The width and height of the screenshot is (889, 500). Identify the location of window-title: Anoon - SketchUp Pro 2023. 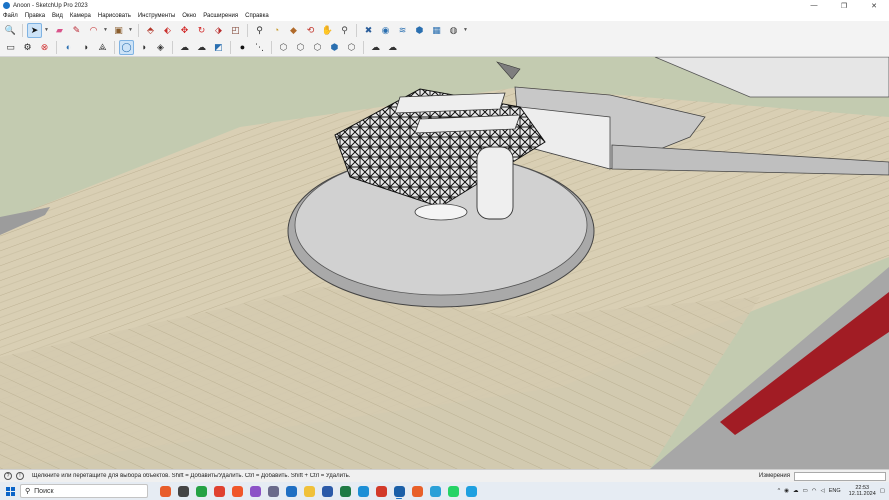
(50, 5).